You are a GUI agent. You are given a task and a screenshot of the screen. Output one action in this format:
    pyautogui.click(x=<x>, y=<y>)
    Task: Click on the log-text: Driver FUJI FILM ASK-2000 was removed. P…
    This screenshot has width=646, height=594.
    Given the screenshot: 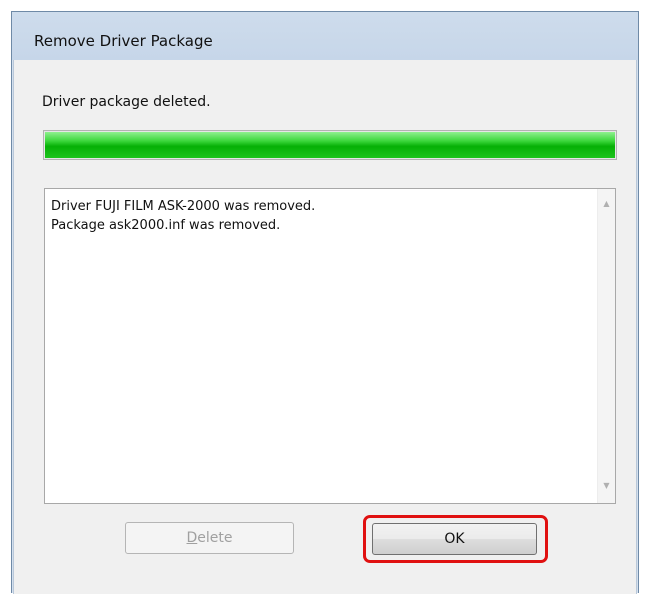 What is the action you would take?
    pyautogui.click(x=316, y=216)
    